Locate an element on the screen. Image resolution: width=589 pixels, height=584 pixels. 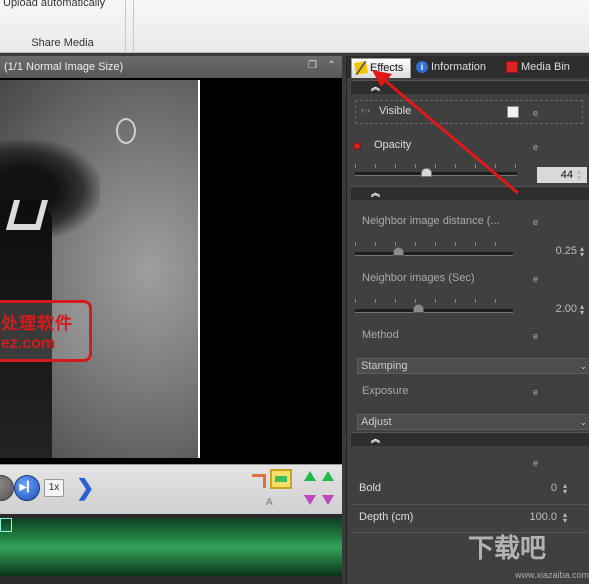
neighbor-distance-keyframe-icon: e is located at coordinates (538, 222).